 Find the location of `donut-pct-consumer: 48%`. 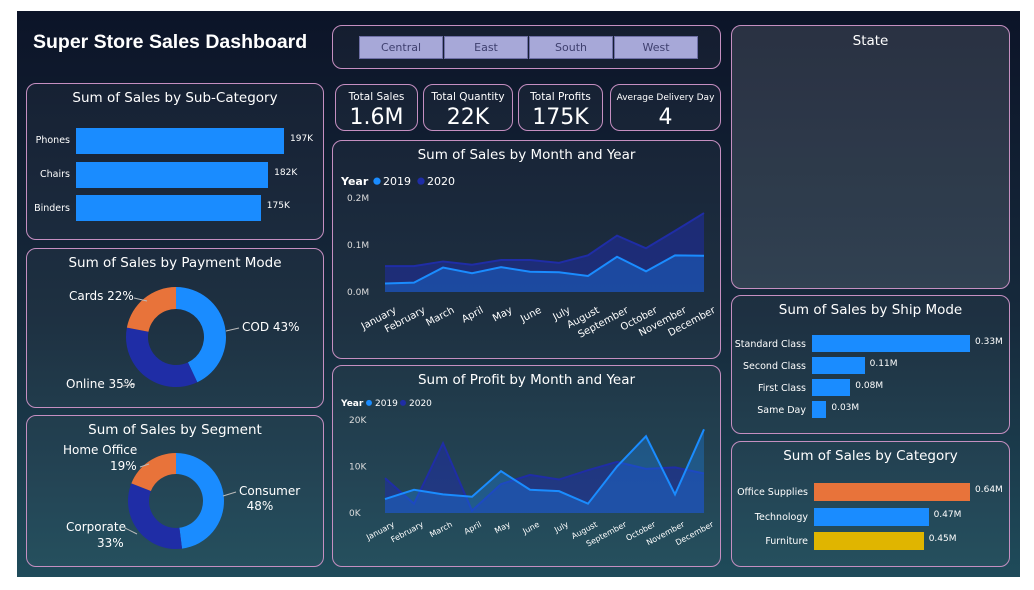

donut-pct-consumer: 48% is located at coordinates (260, 506).